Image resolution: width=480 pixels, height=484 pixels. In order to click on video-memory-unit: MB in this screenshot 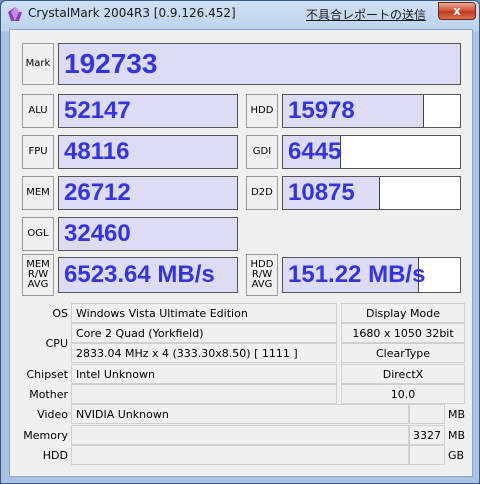, I will do `click(457, 414)`.